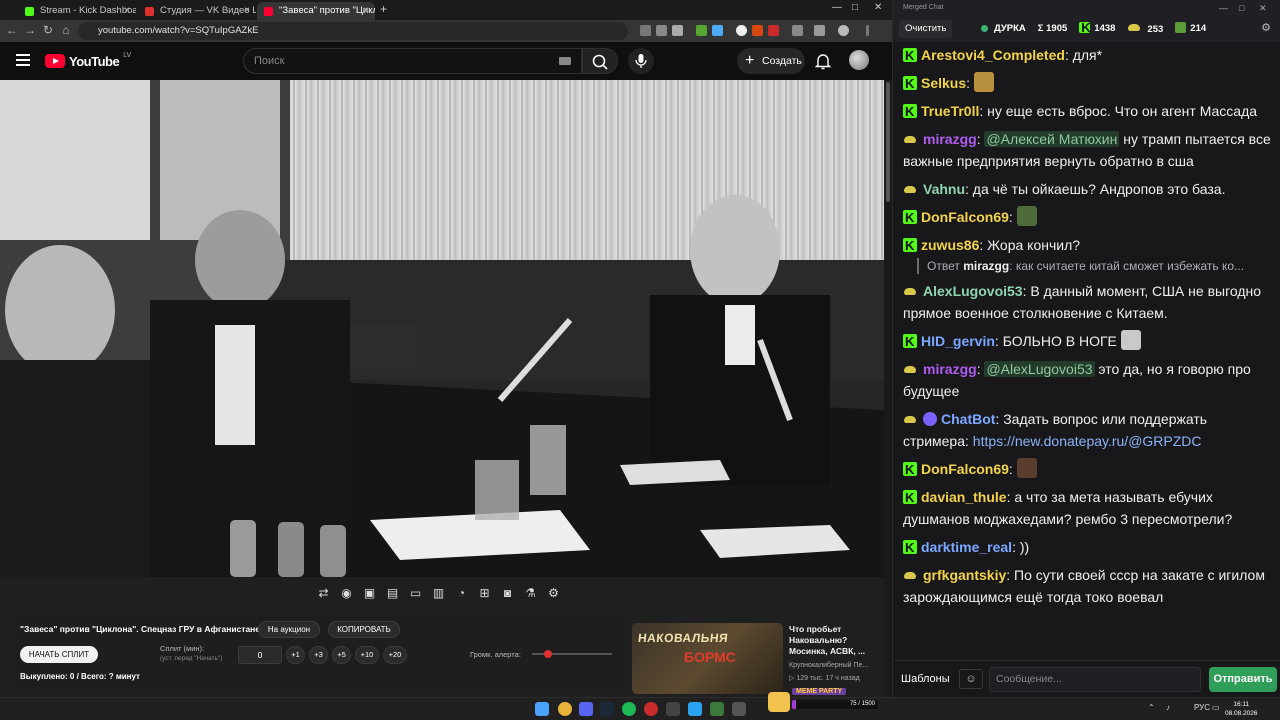 This screenshot has width=1280, height=720. Describe the element at coordinates (944, 189) in the screenshot. I see `username: Vahnu` at that location.